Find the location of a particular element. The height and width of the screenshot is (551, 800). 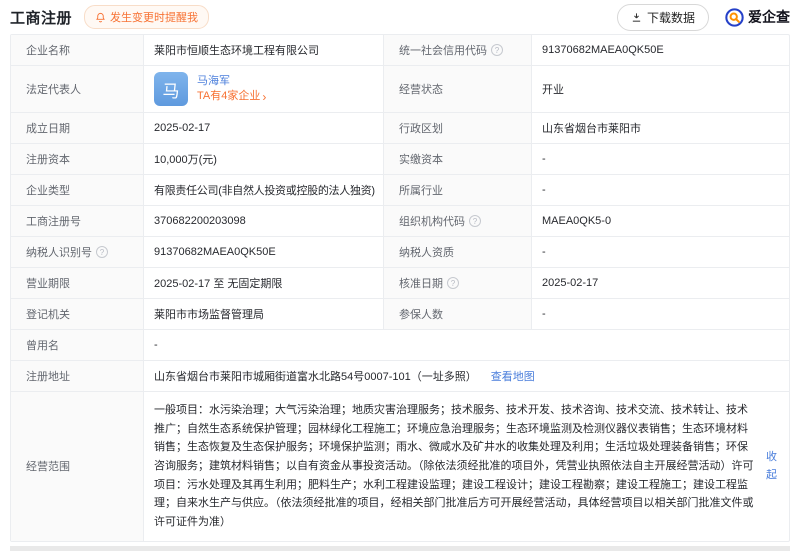

reg-capital-value: 10,000万(元) is located at coordinates (263, 159).